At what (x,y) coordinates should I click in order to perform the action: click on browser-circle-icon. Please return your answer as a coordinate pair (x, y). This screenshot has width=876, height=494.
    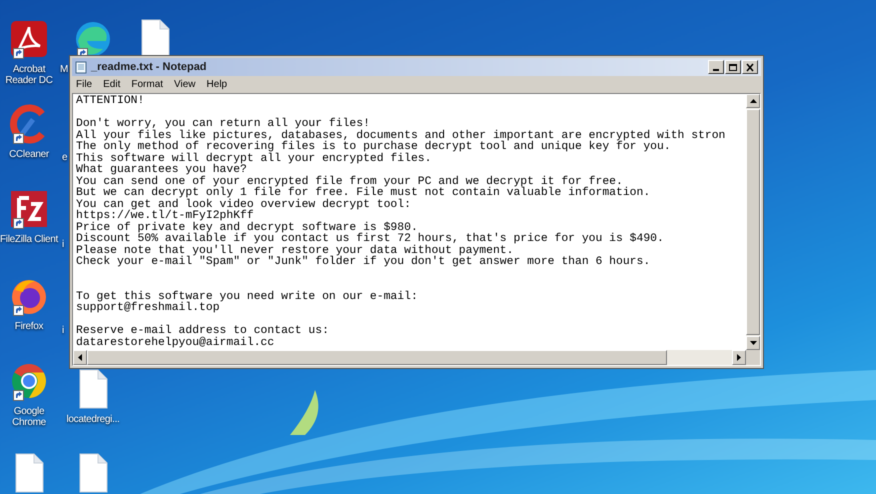
    Looking at the image, I should click on (29, 381).